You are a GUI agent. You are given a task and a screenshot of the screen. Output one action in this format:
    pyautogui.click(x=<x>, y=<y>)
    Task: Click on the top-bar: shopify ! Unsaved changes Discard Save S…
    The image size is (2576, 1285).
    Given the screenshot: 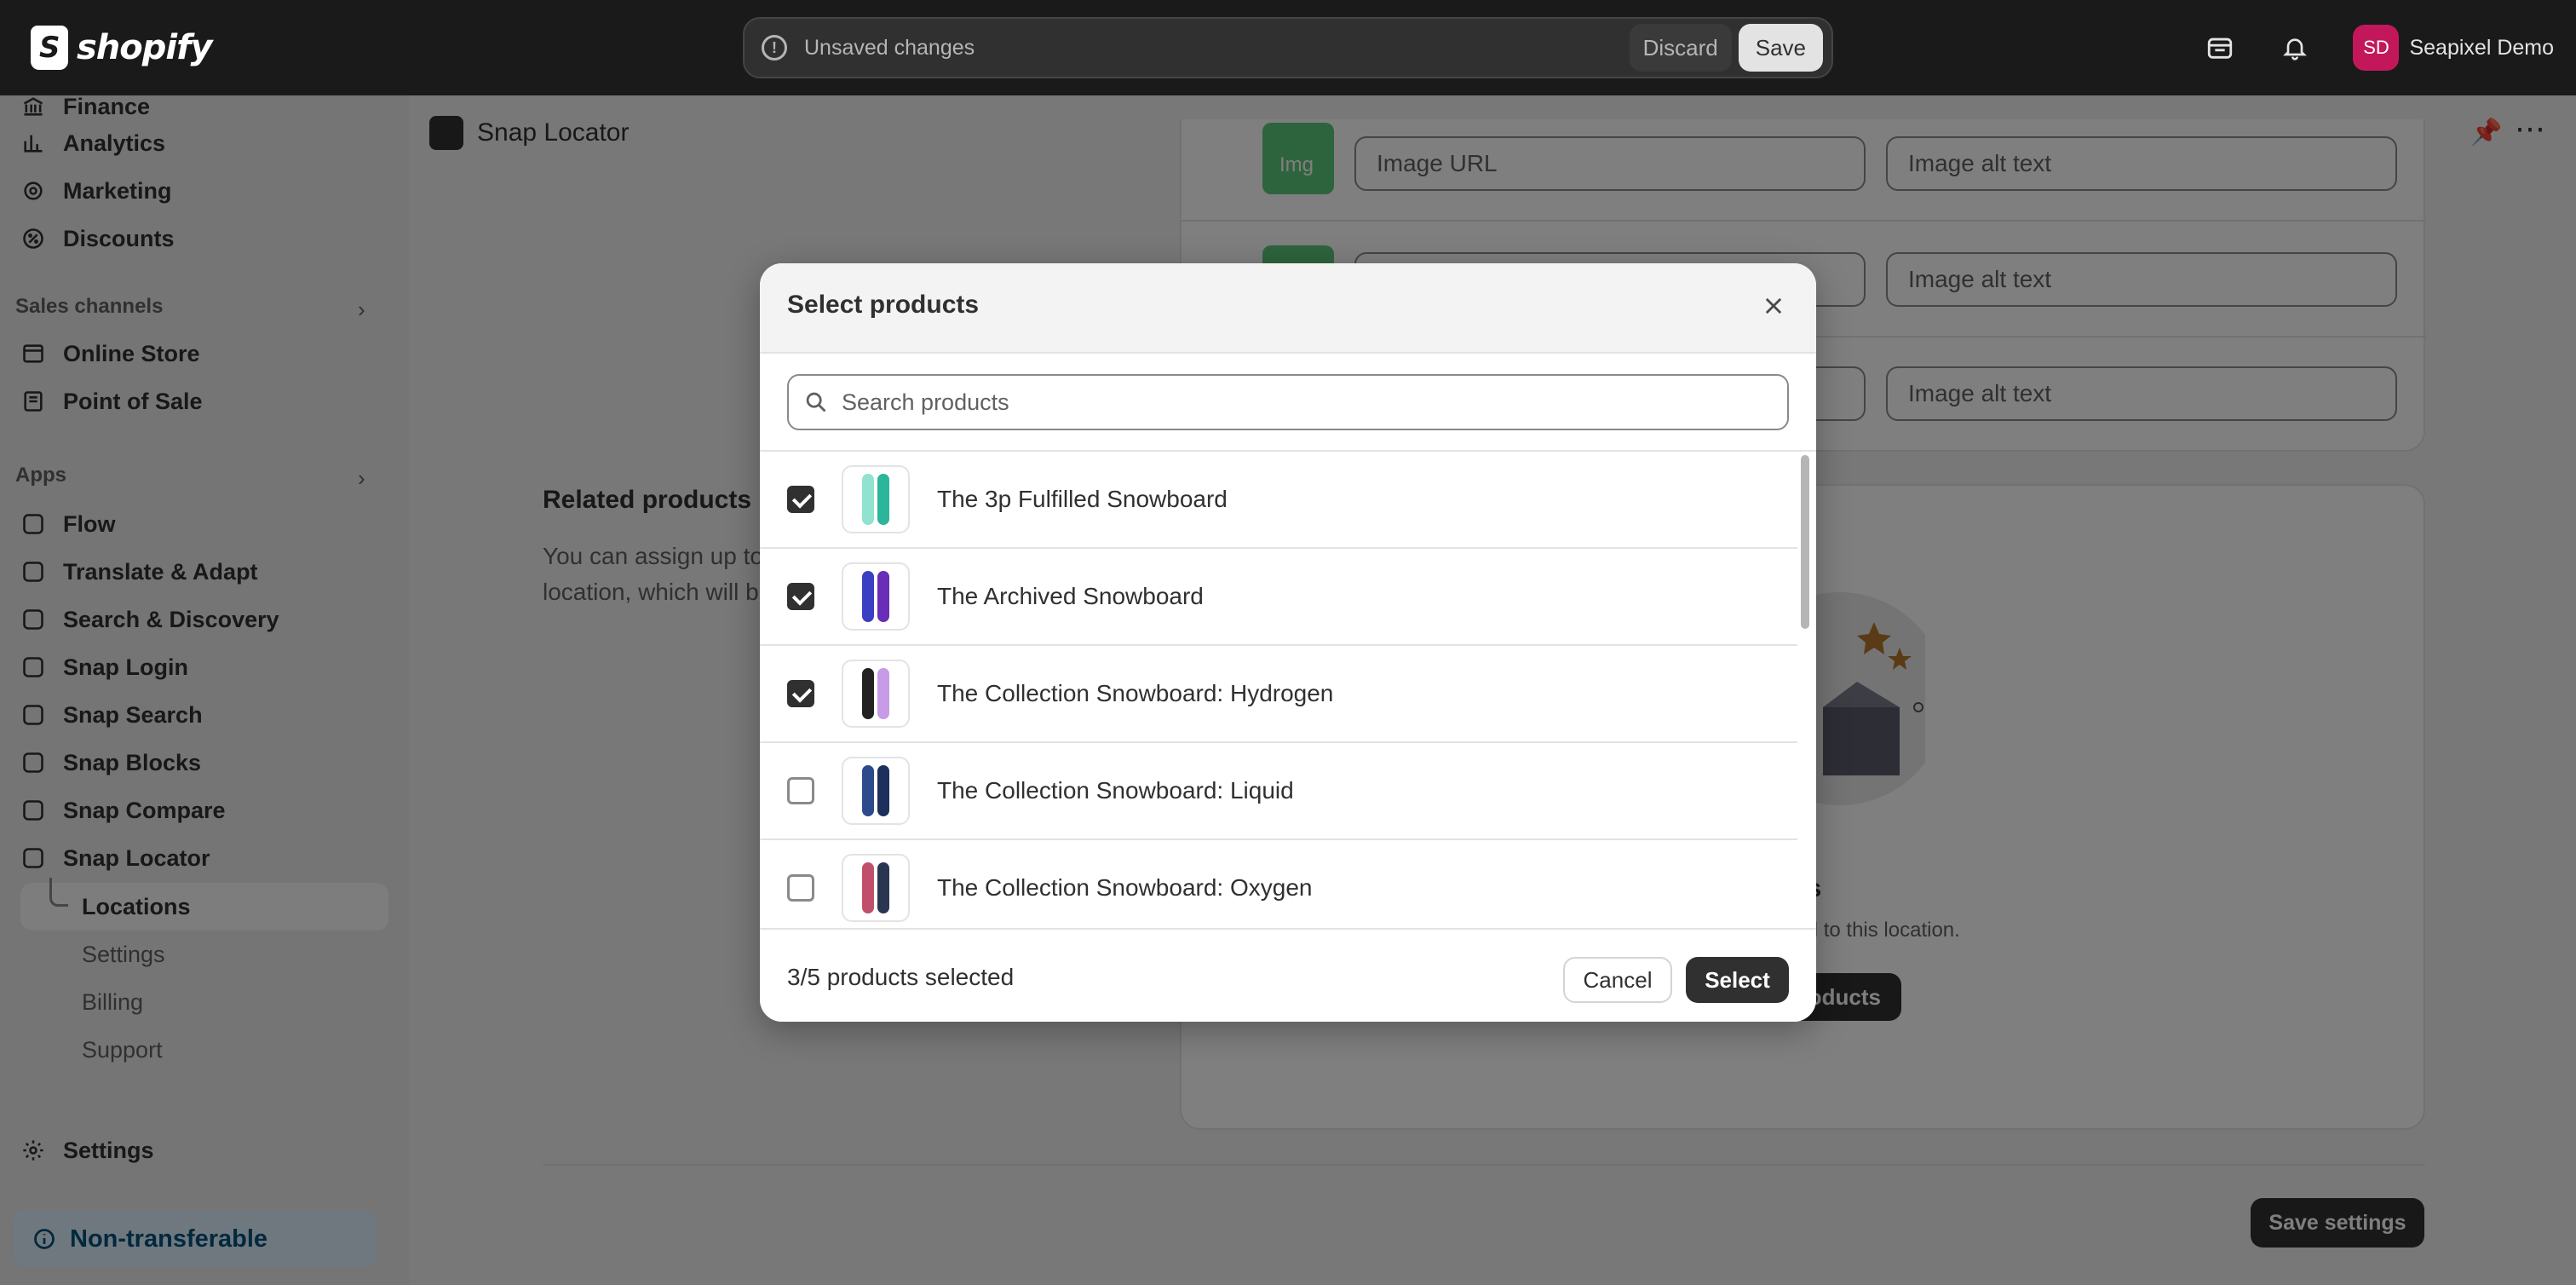 What is the action you would take?
    pyautogui.click(x=1288, y=47)
    